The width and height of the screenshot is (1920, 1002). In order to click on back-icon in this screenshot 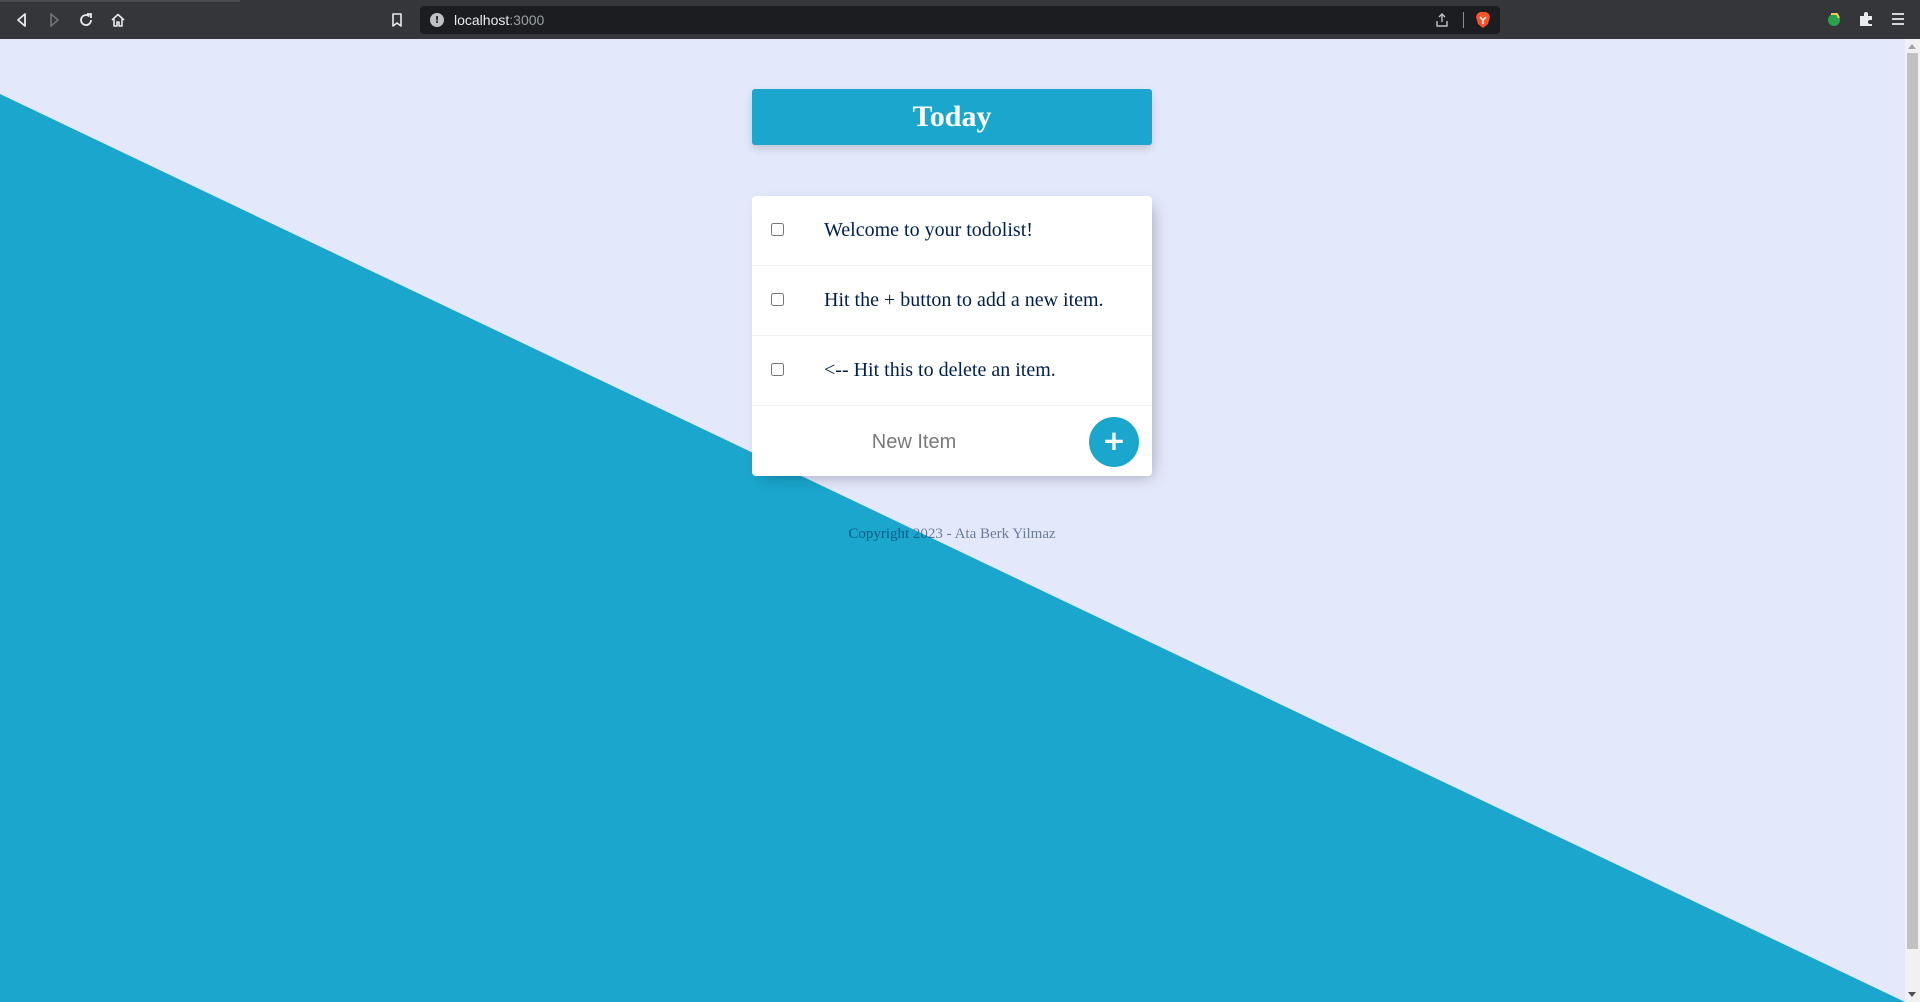, I will do `click(22, 20)`.